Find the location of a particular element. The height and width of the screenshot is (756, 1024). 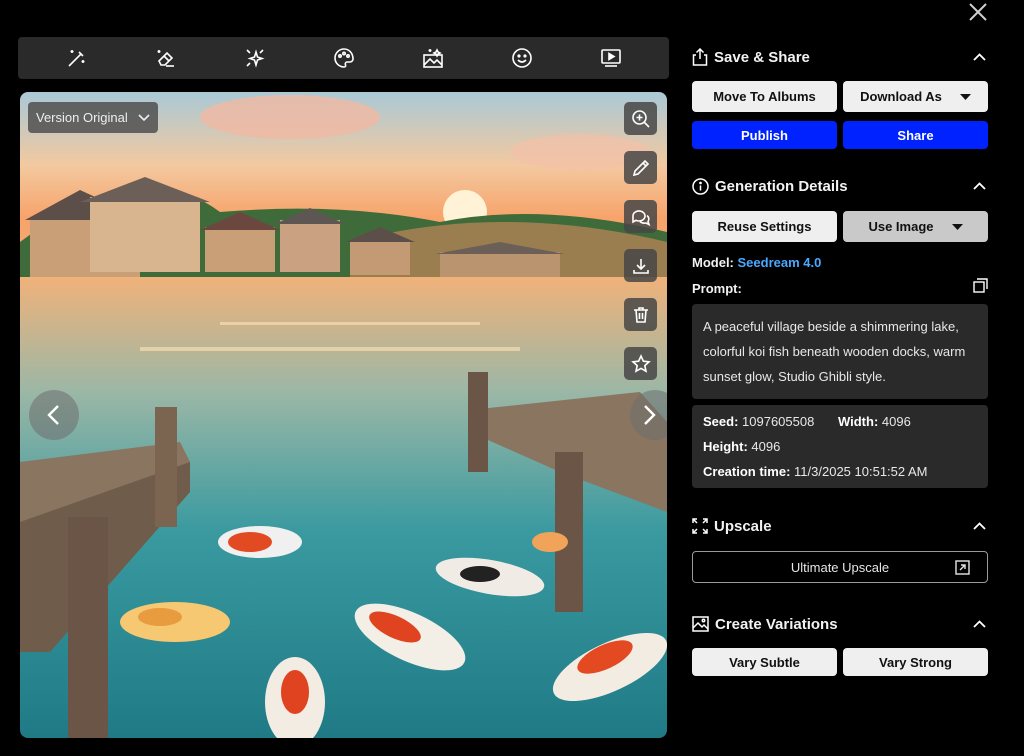

star-icon is located at coordinates (640, 363).